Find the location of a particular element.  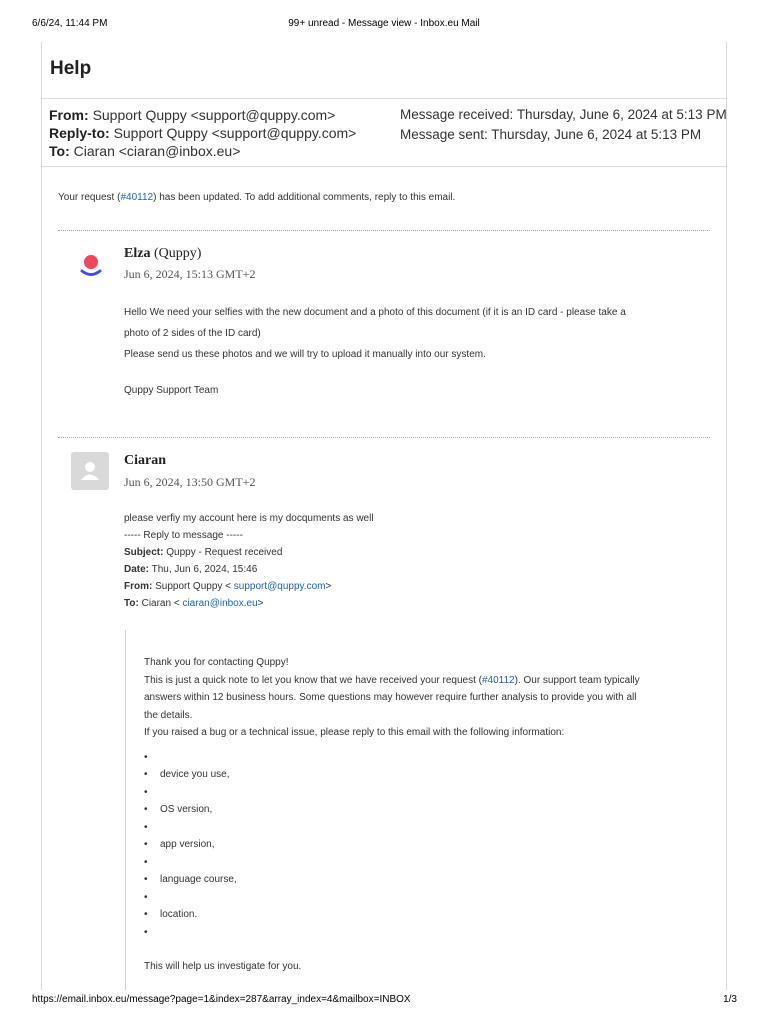

to-label: To: is located at coordinates (59, 151).